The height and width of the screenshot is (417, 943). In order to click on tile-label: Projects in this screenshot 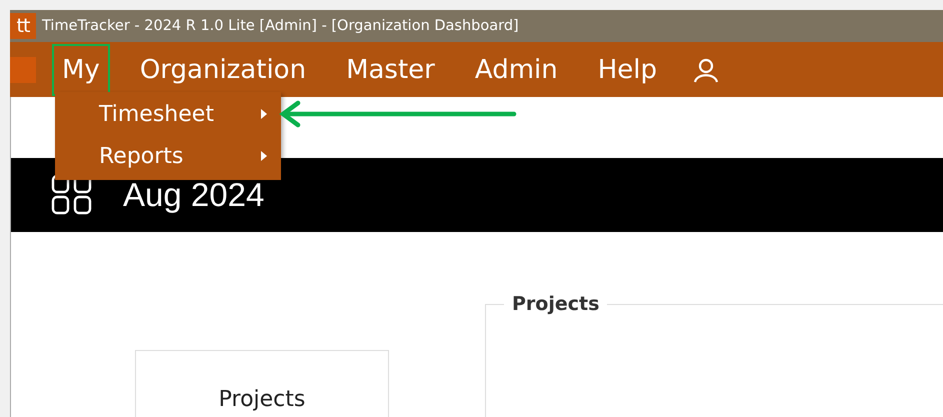, I will do `click(262, 399)`.